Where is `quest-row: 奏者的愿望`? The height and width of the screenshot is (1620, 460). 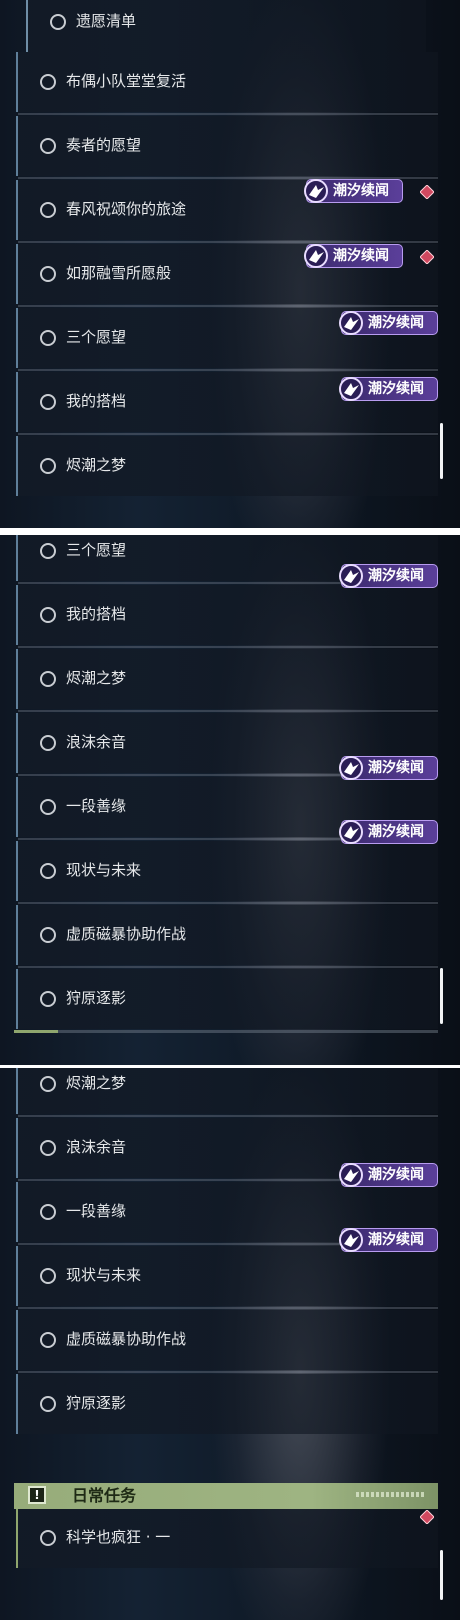 quest-row: 奏者的愿望 is located at coordinates (227, 144).